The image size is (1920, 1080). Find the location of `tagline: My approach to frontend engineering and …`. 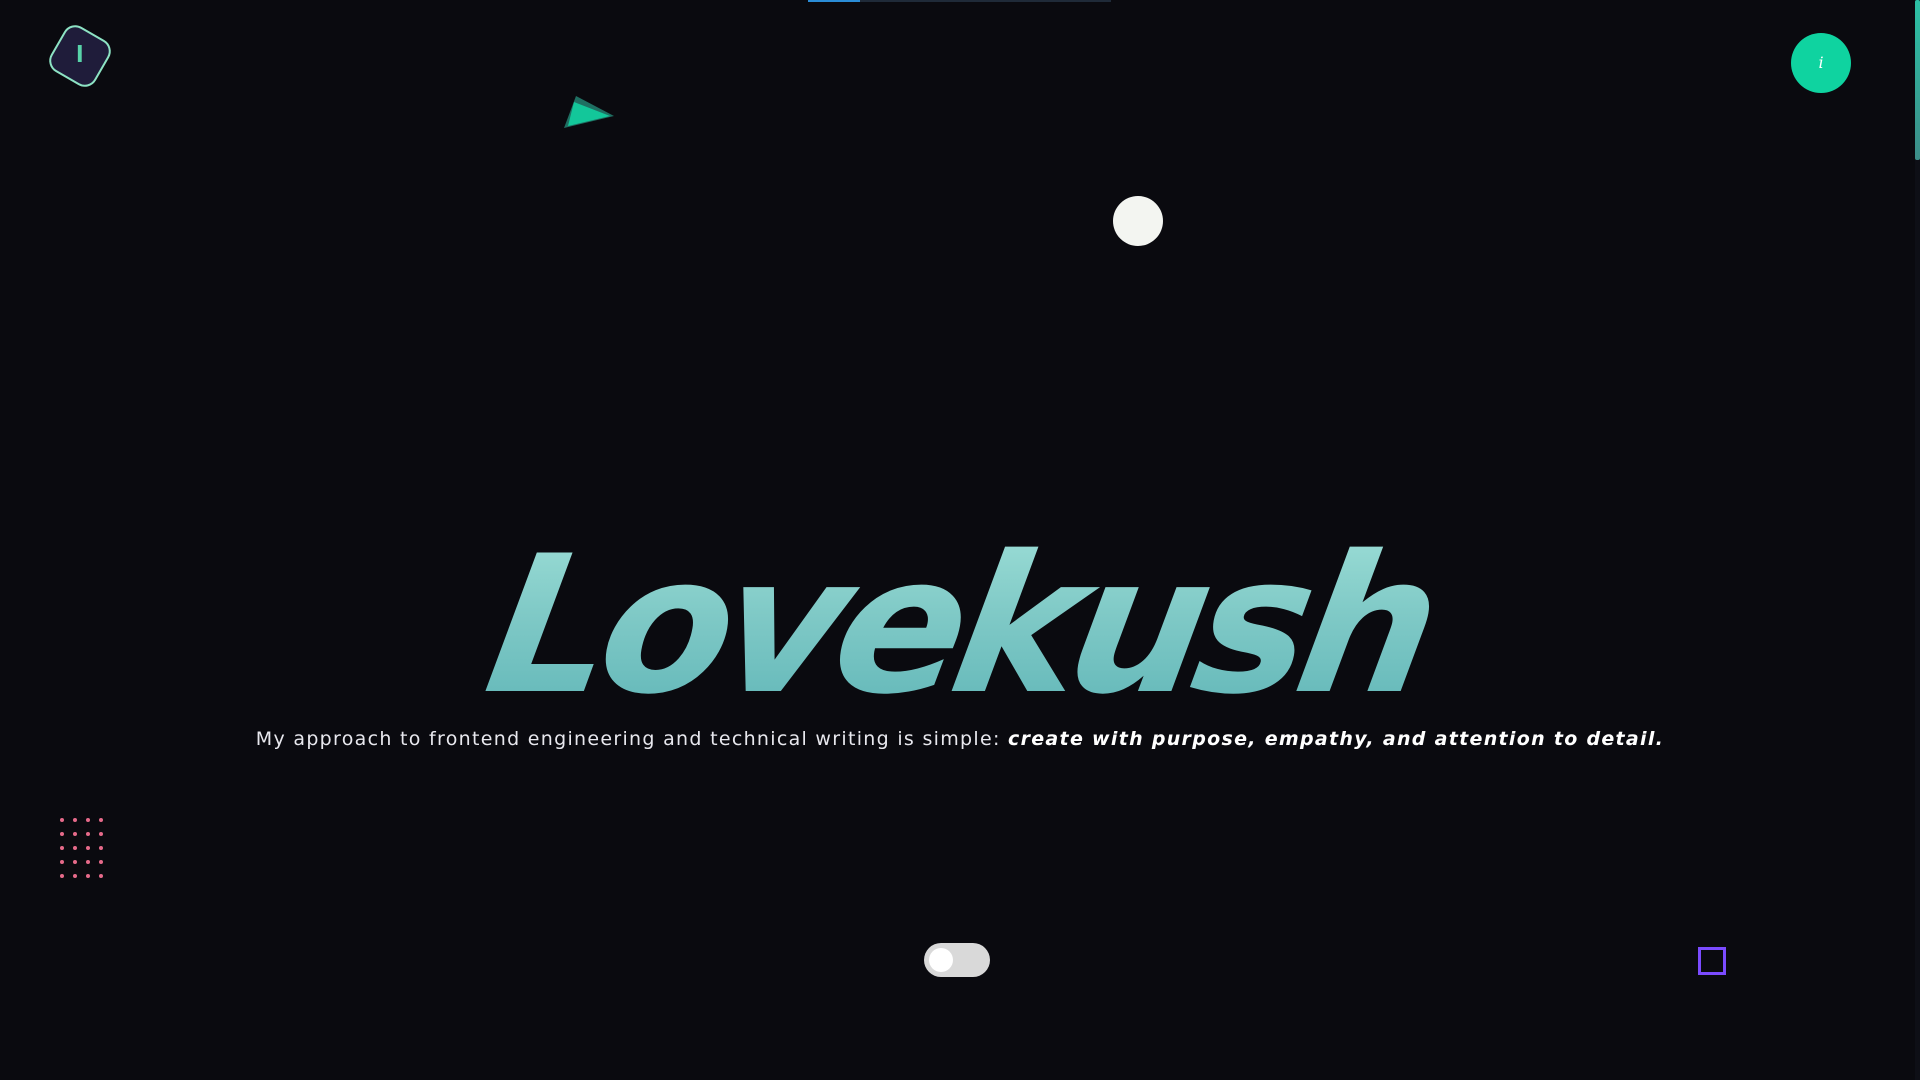

tagline: My approach to frontend engineering and … is located at coordinates (960, 739).